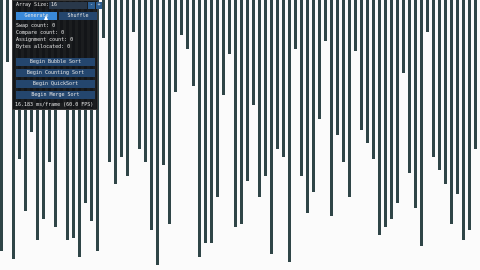 The image size is (480, 270). What do you see at coordinates (91, 5) in the screenshot?
I see `decrement-button: -` at bounding box center [91, 5].